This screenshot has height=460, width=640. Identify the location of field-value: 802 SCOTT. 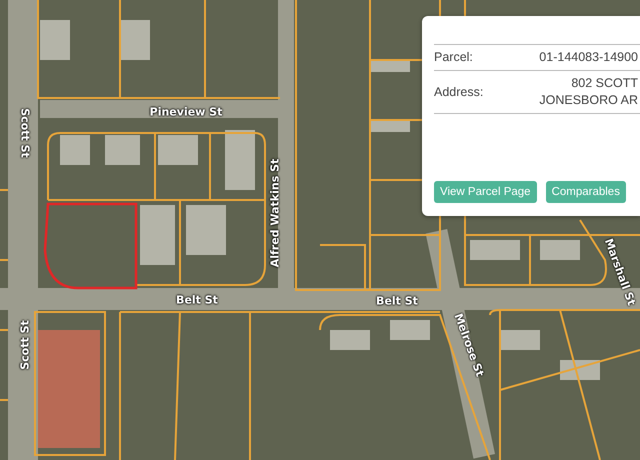
(604, 83).